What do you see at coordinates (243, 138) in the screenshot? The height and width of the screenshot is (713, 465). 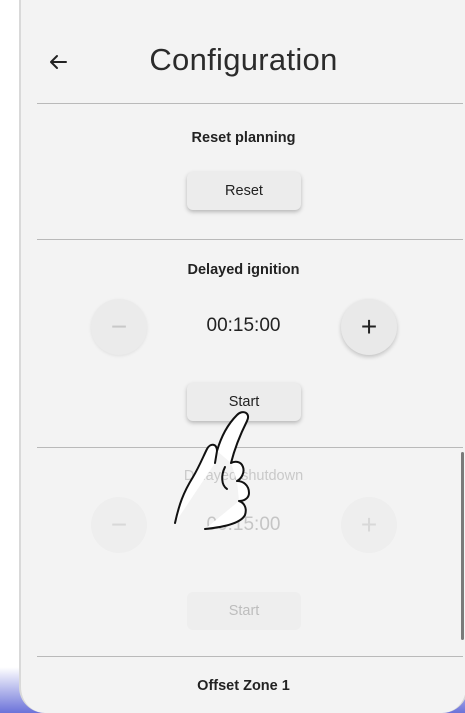 I see `reset-planning-title: Reset planning` at bounding box center [243, 138].